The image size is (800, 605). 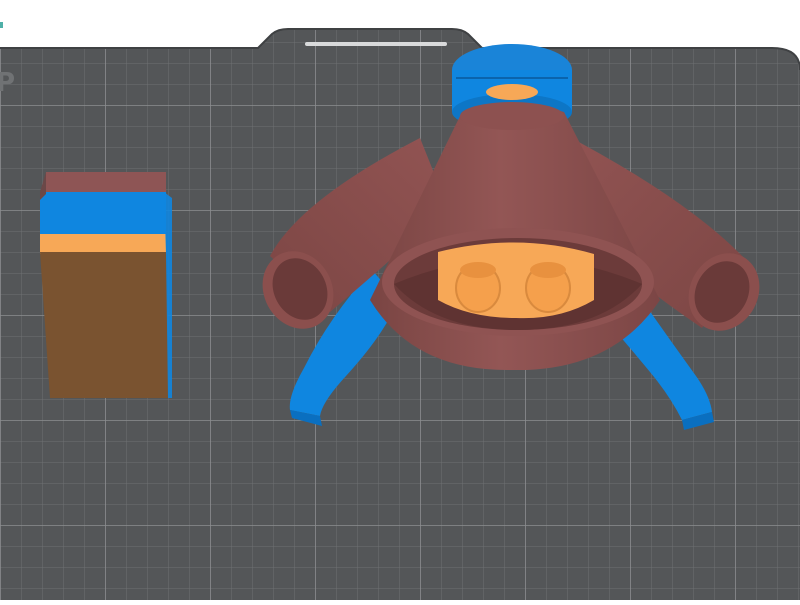 I want to click on build-plate-handle, so click(x=376, y=44).